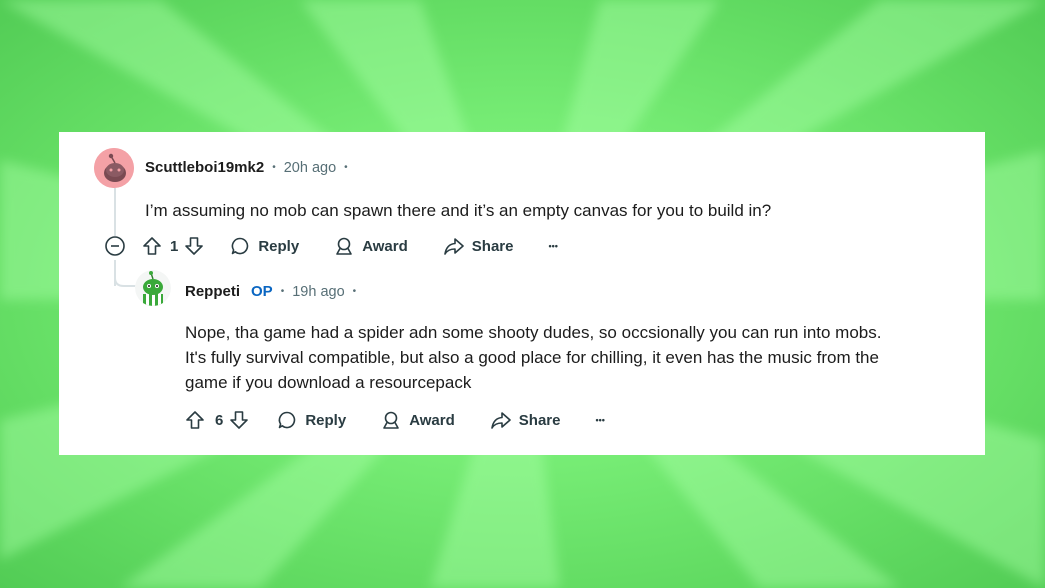  I want to click on username: Scuttleboi19mk2, so click(204, 167).